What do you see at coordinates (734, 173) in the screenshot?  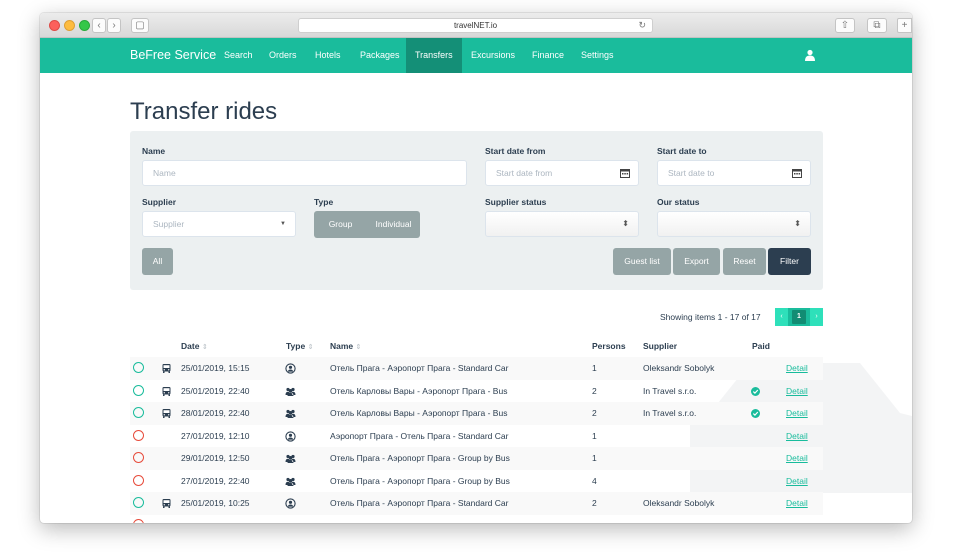 I see `start-date-to-input: Start date to` at bounding box center [734, 173].